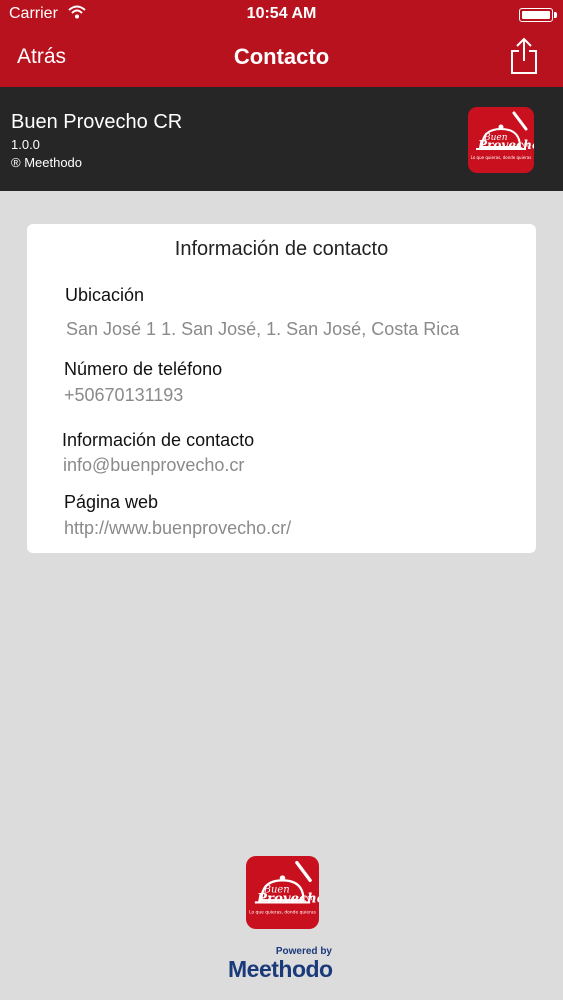  Describe the element at coordinates (310, 898) in the screenshot. I see `footer-logo-text-suffix: cr` at that location.